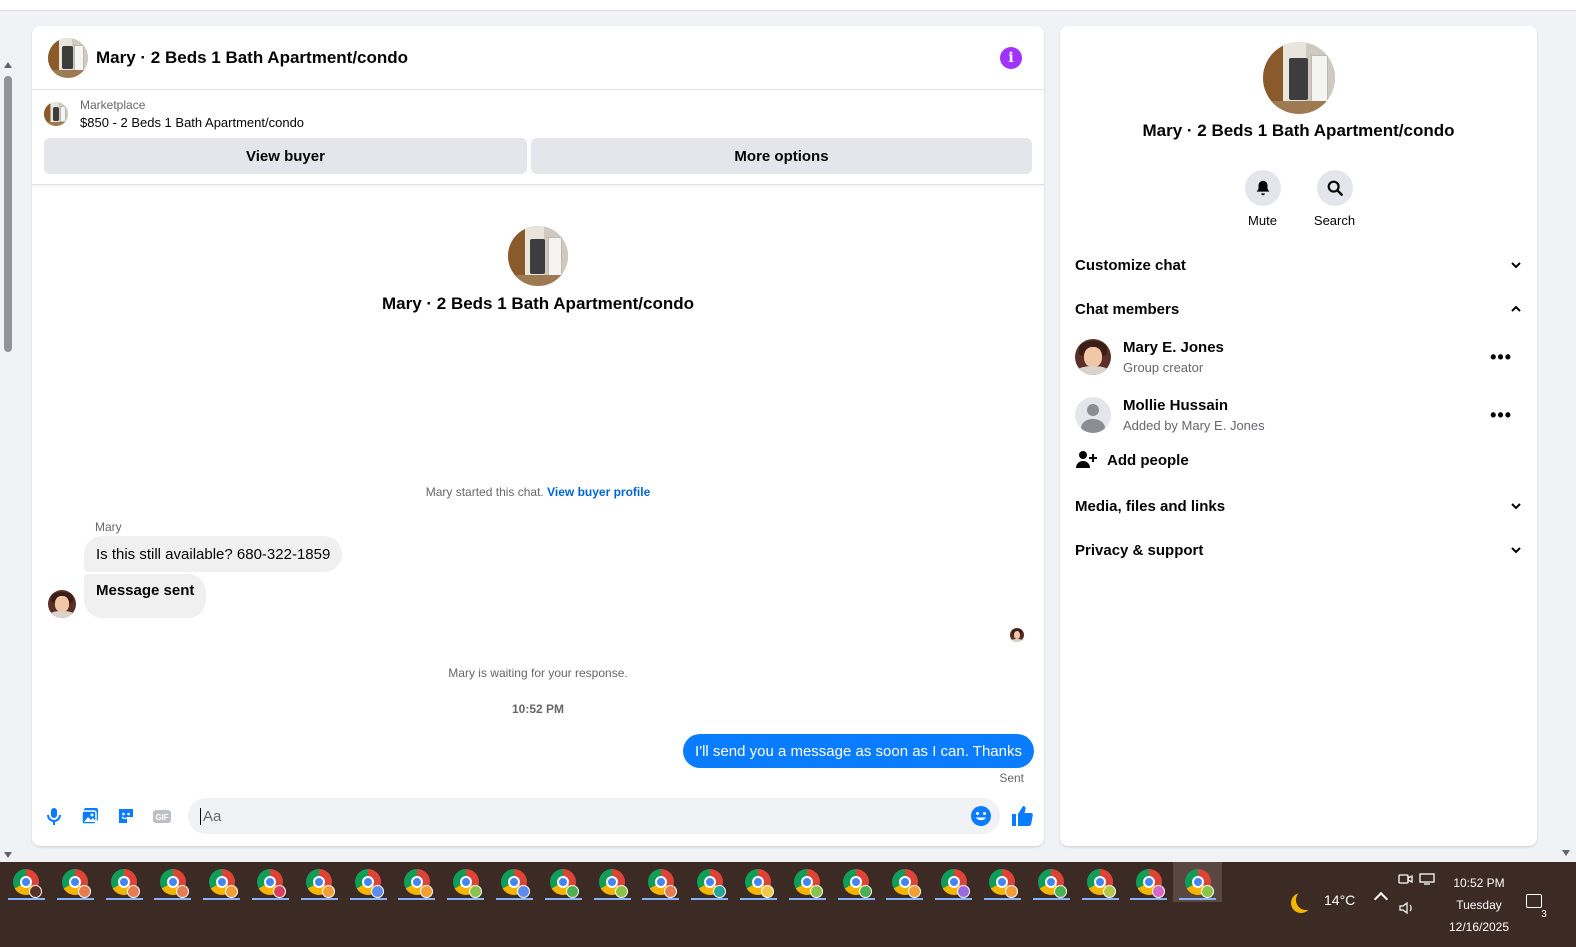 The image size is (1576, 947). What do you see at coordinates (1537, 906) in the screenshot?
I see `notification-center-icon: 3` at bounding box center [1537, 906].